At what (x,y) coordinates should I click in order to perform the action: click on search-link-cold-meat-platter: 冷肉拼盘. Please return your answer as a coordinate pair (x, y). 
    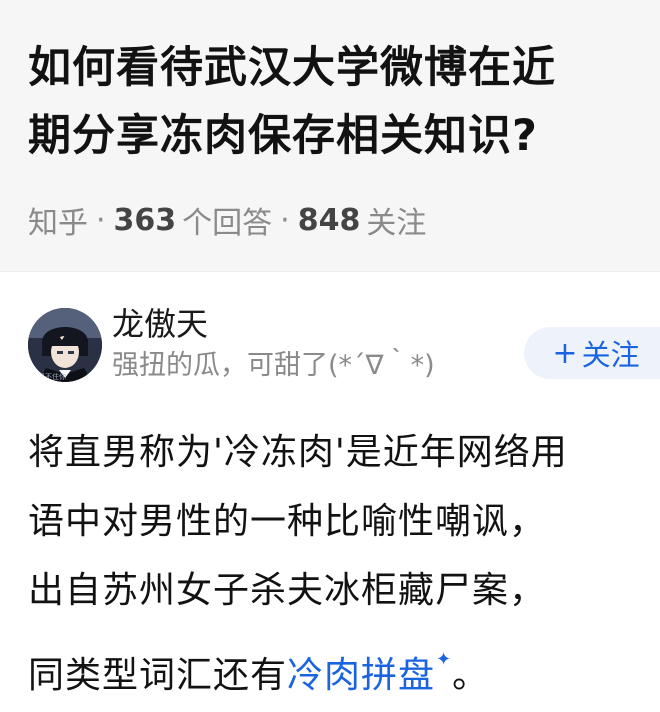
    Looking at the image, I should click on (361, 675).